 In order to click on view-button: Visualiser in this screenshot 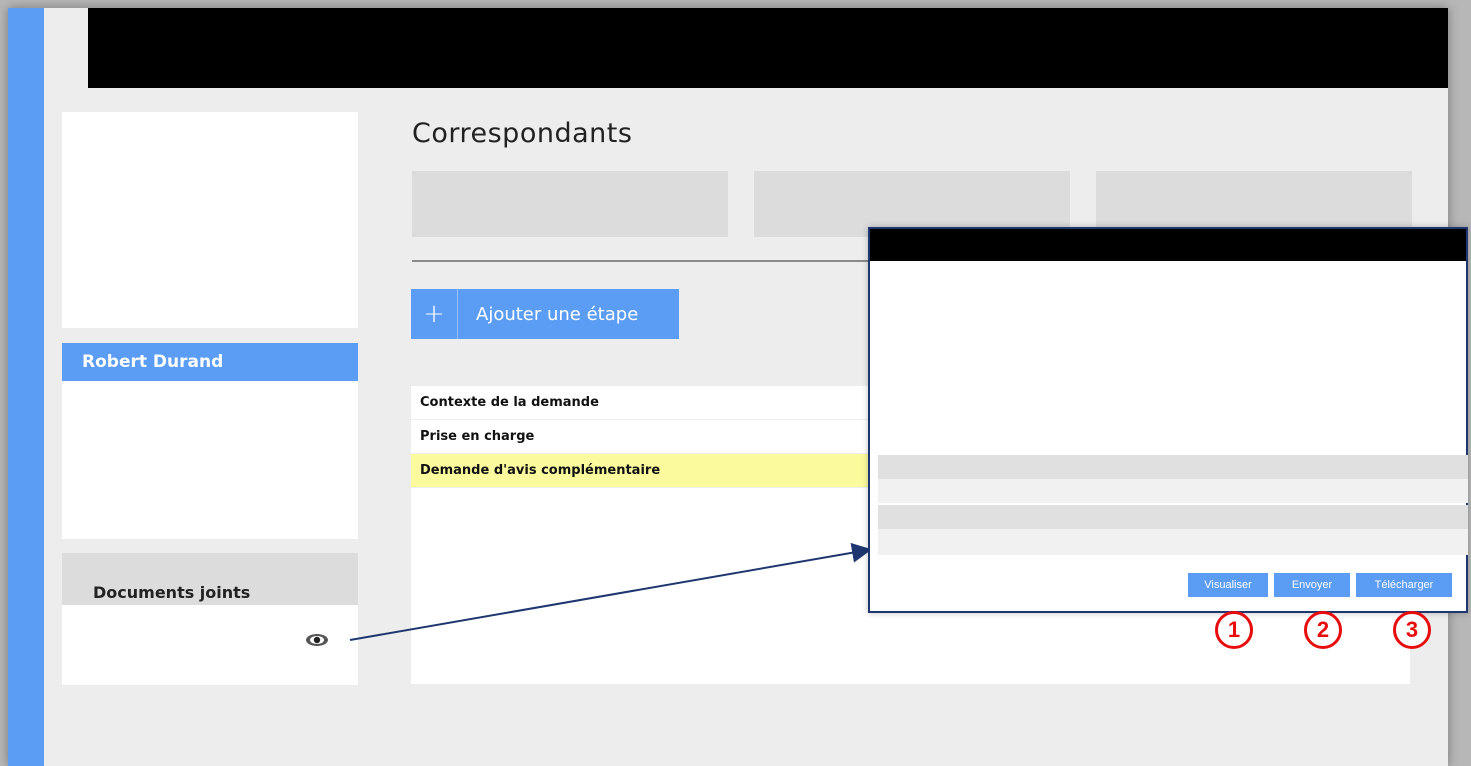, I will do `click(1228, 585)`.